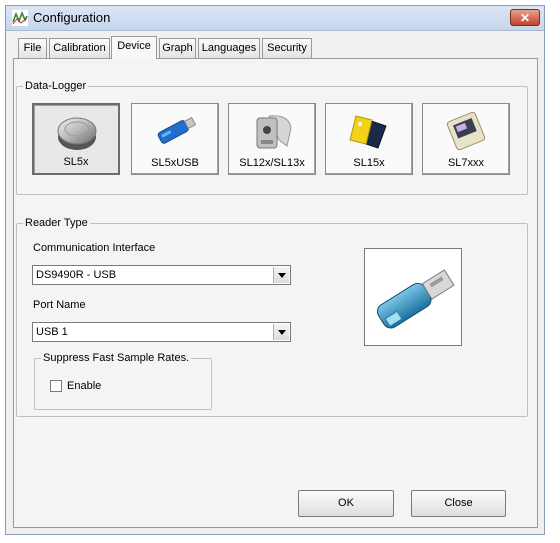  What do you see at coordinates (56, 86) in the screenshot?
I see `data-logger-legend: Data-Logger` at bounding box center [56, 86].